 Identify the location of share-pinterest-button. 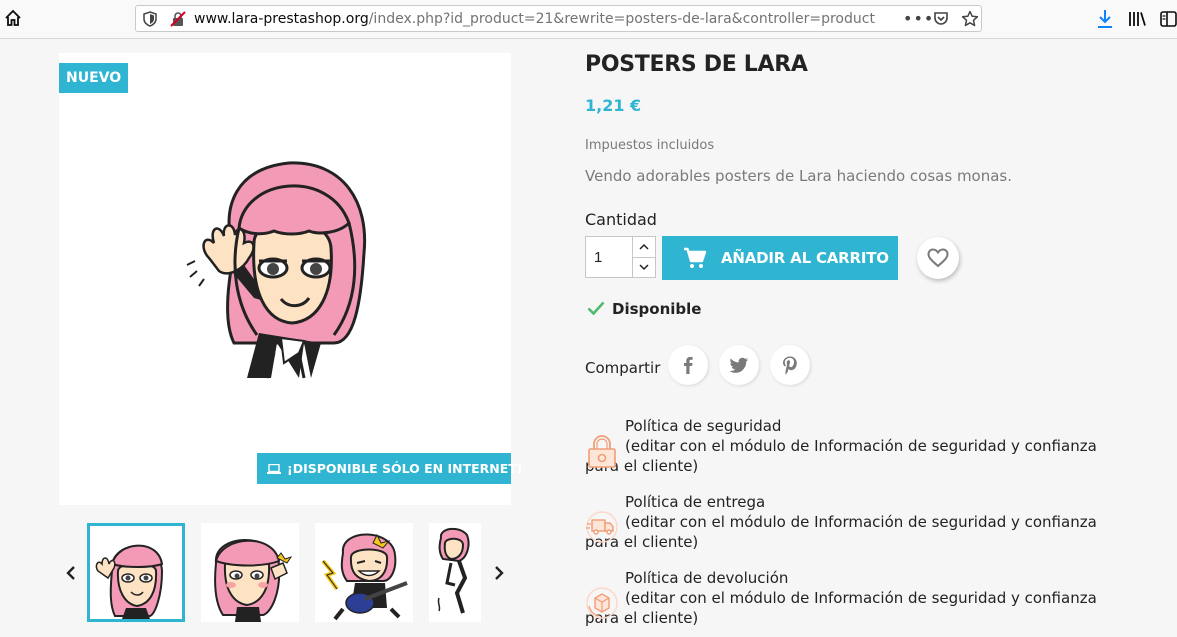
(790, 365).